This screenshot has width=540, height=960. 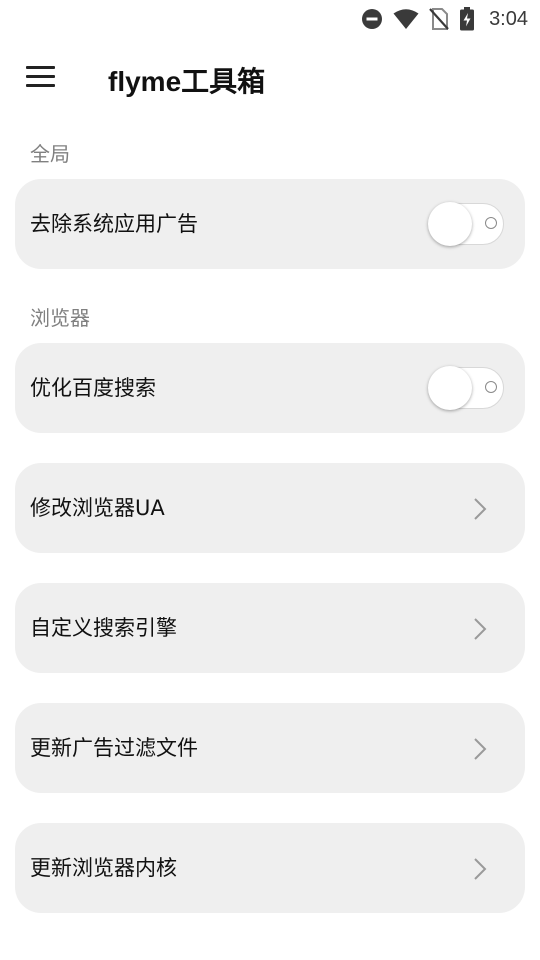 I want to click on setting-label: 去除系统应用广告, so click(x=114, y=224).